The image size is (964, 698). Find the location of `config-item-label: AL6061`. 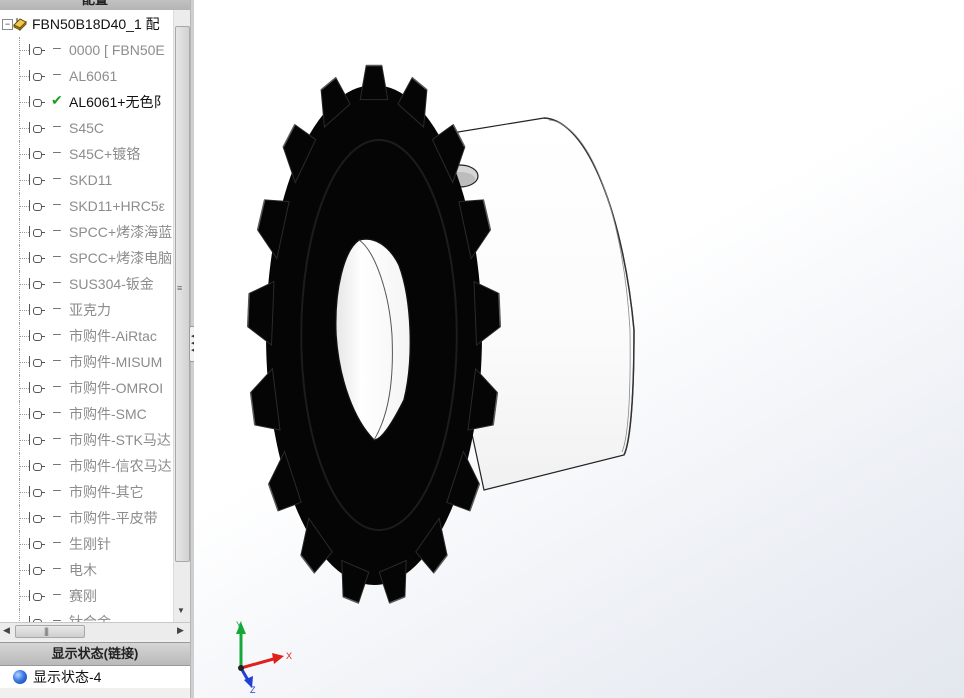

config-item-label: AL6061 is located at coordinates (93, 76).